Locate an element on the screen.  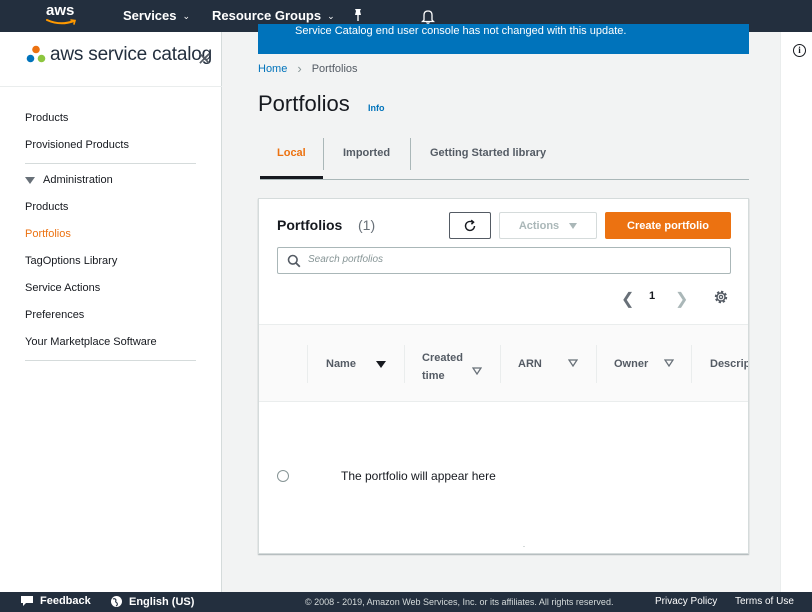
services-menu: Services ⌄ is located at coordinates (156, 15).